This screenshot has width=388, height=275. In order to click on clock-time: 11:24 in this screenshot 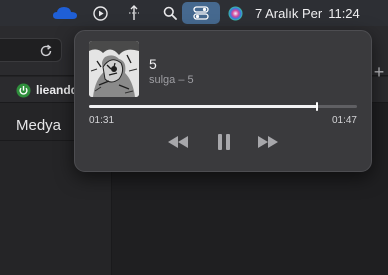, I will do `click(344, 13)`.